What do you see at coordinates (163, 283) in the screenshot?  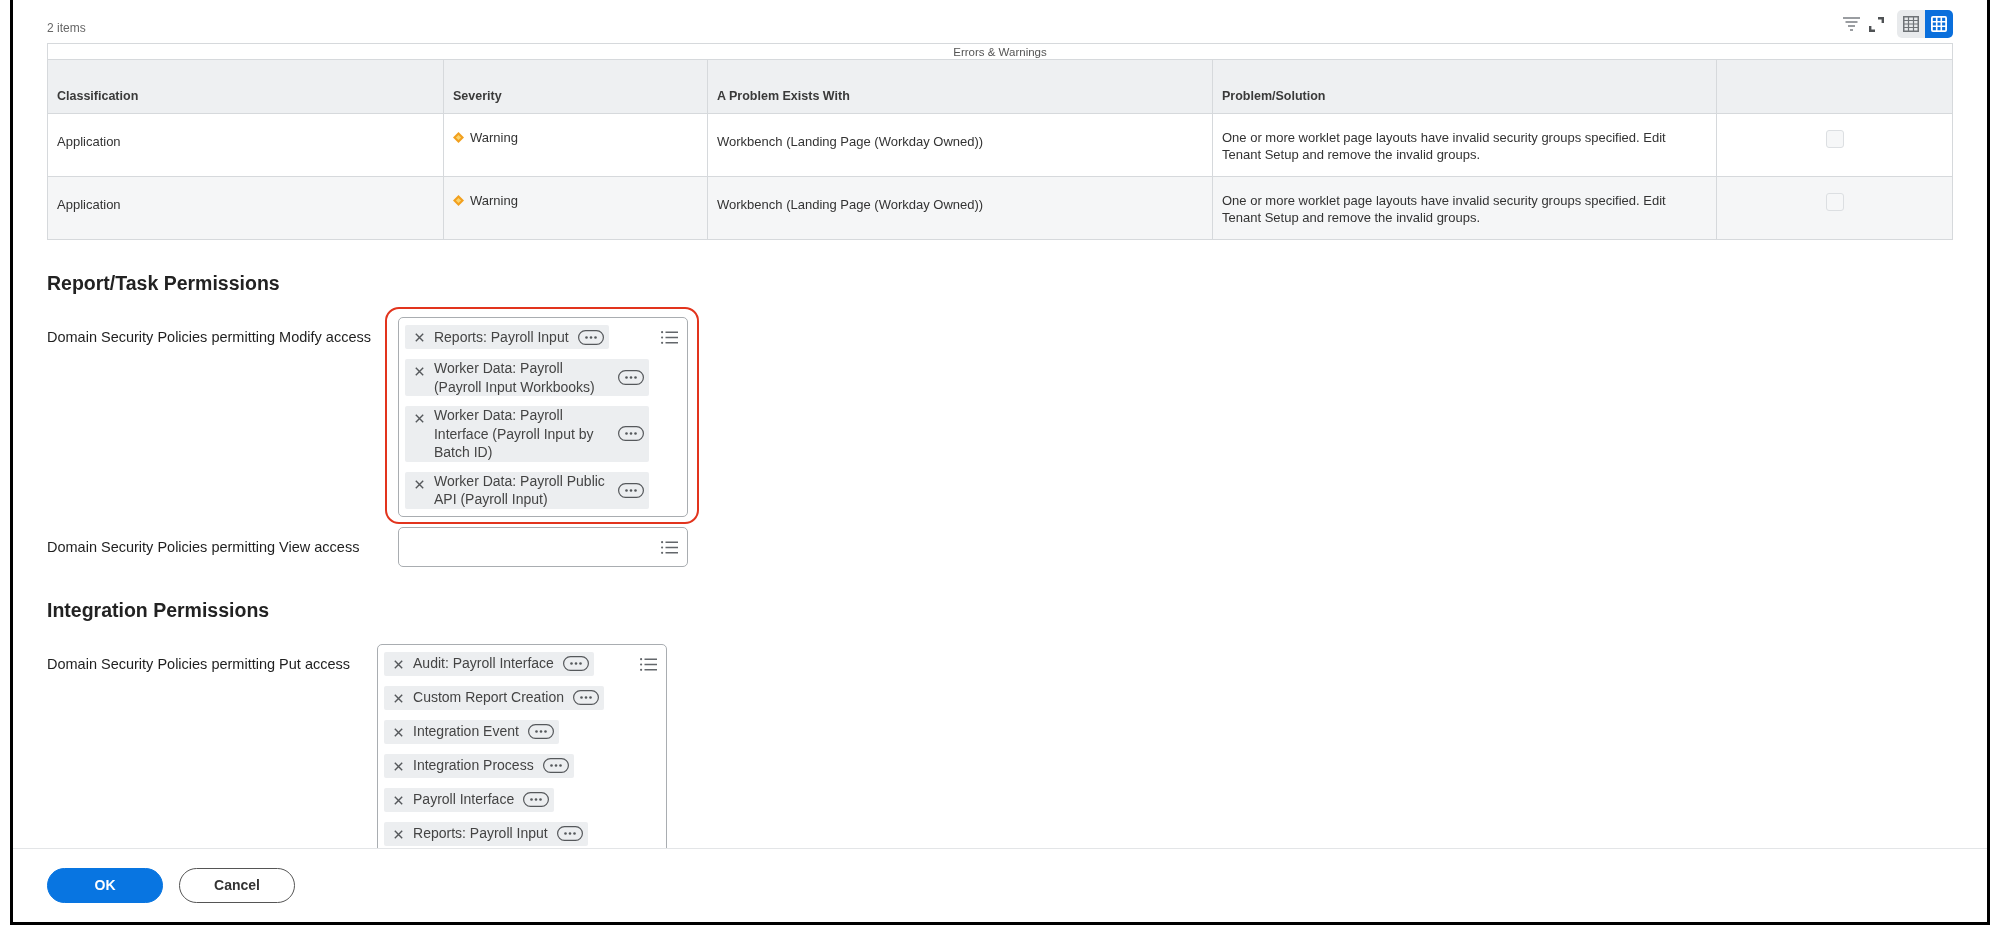 I see `section-heading: Report/Task Permissions` at bounding box center [163, 283].